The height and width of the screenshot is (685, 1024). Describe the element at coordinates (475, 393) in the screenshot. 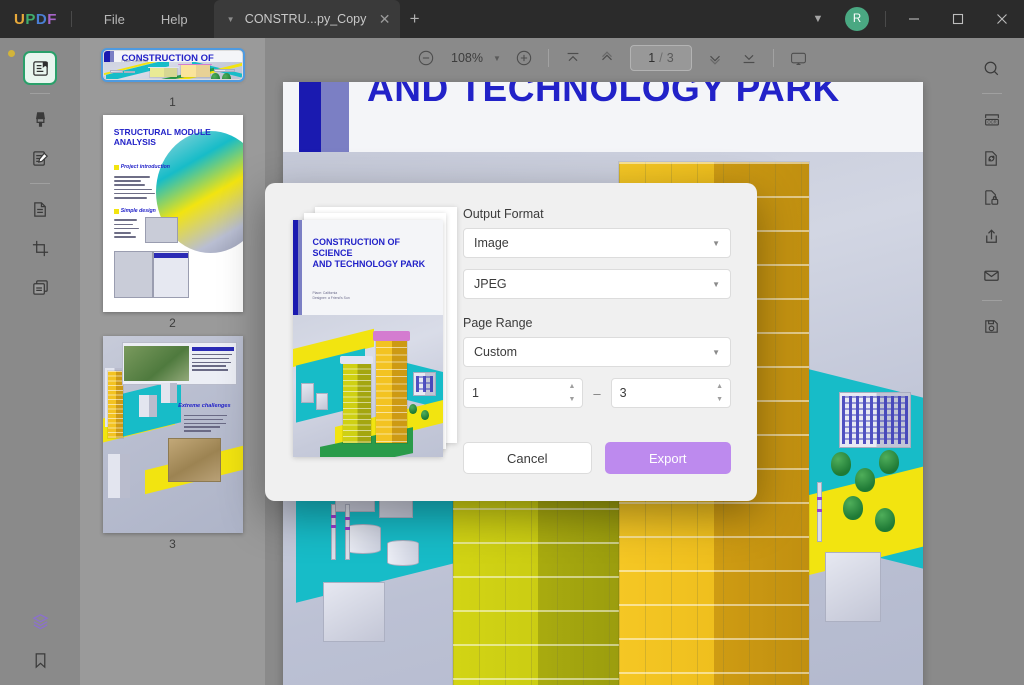

I see `range-from-value: 1` at that location.